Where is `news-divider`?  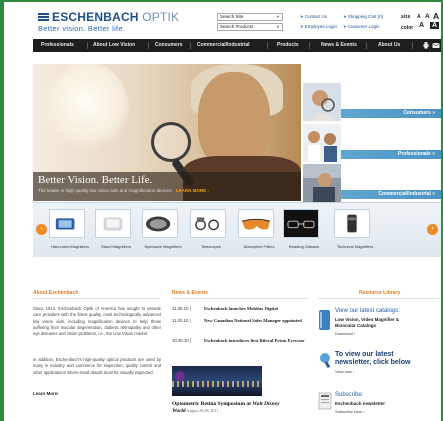 news-divider is located at coordinates (240, 298).